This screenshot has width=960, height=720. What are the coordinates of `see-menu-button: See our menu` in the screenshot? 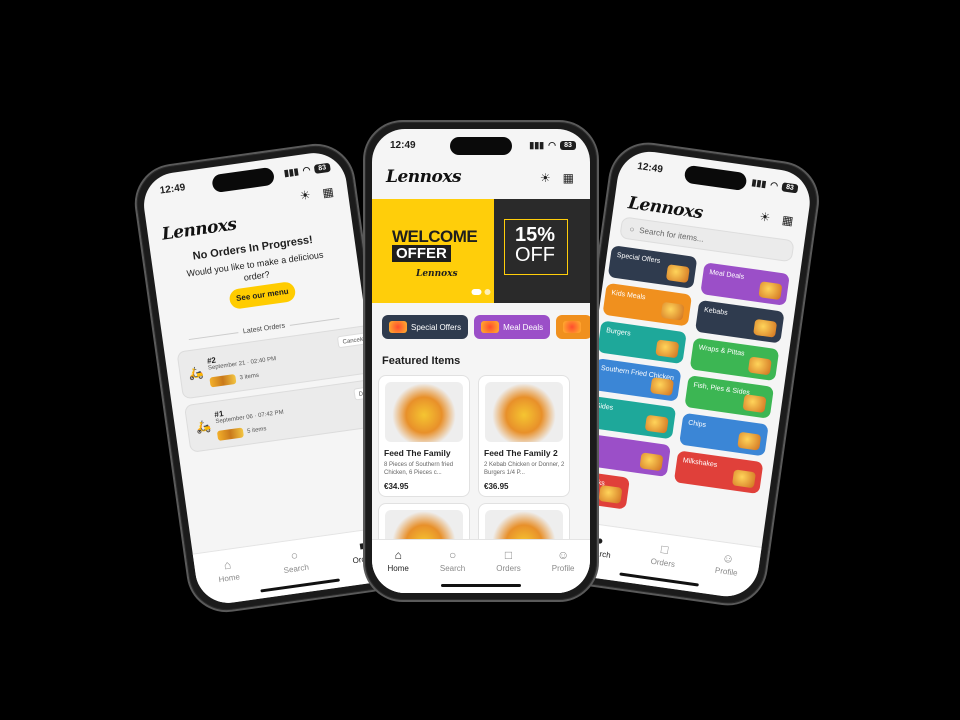 It's located at (262, 295).